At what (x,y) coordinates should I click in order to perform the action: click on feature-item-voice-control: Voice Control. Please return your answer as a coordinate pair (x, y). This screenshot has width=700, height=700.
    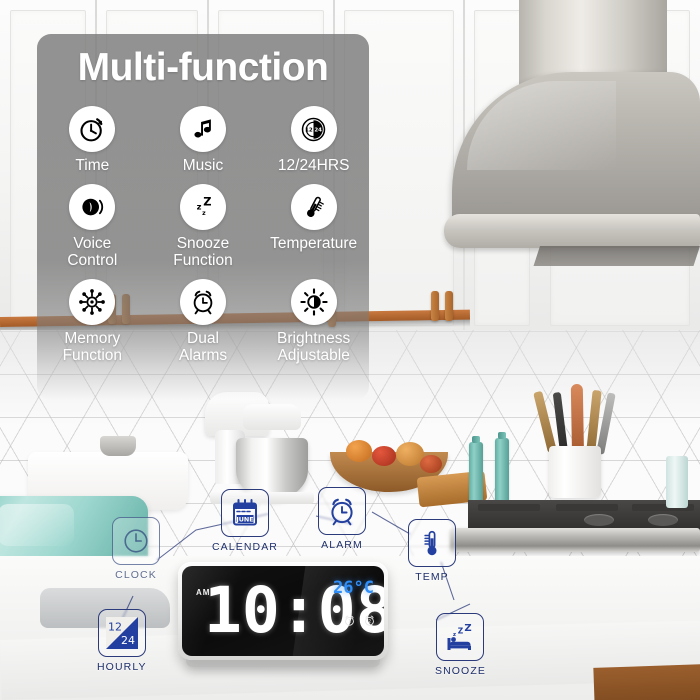
    Looking at the image, I should click on (92, 226).